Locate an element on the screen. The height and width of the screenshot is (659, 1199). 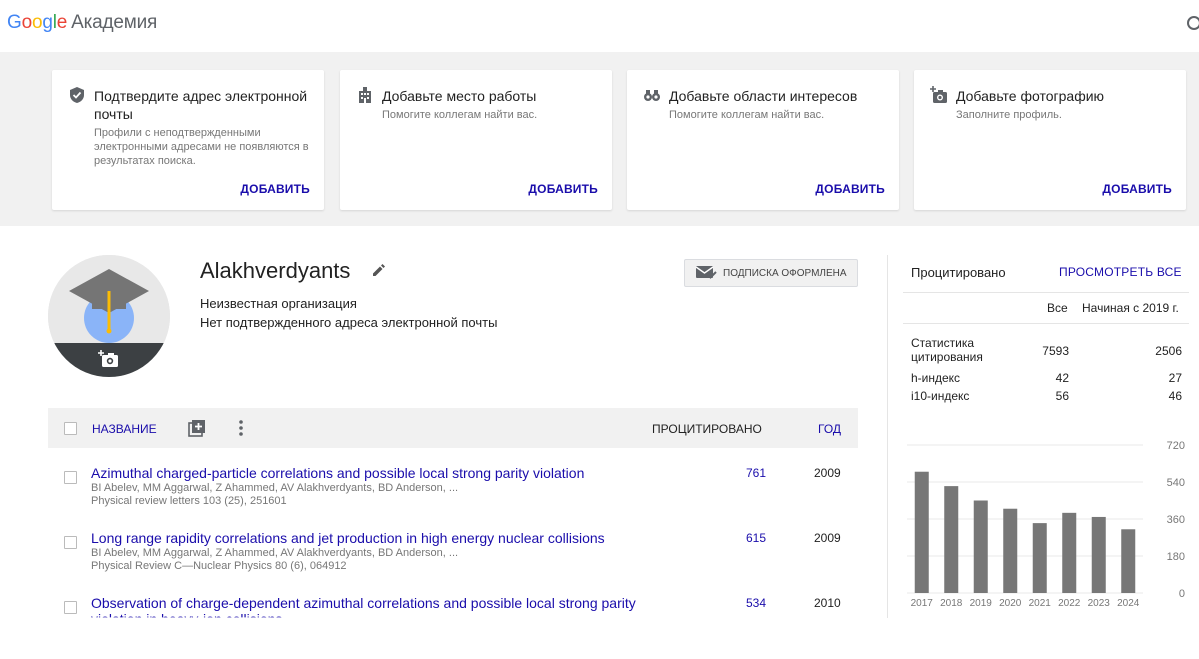
y-tick-label: 720 is located at coordinates (1176, 446).